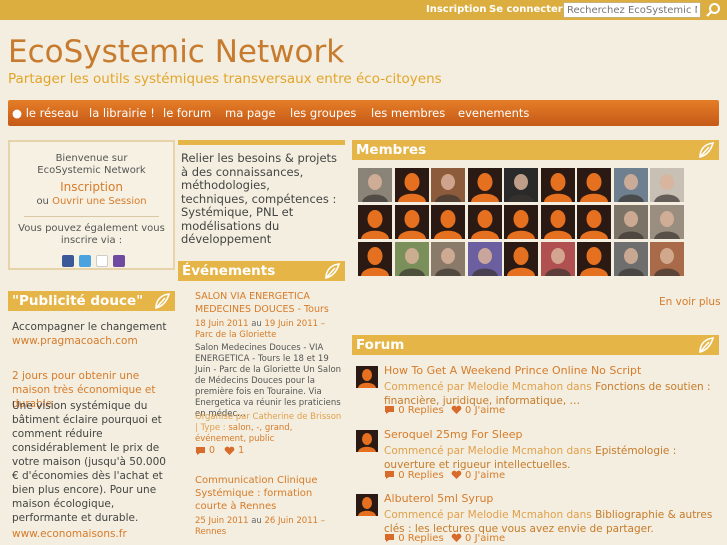 The image size is (727, 545). I want to click on login-link: Se connecter, so click(526, 9).